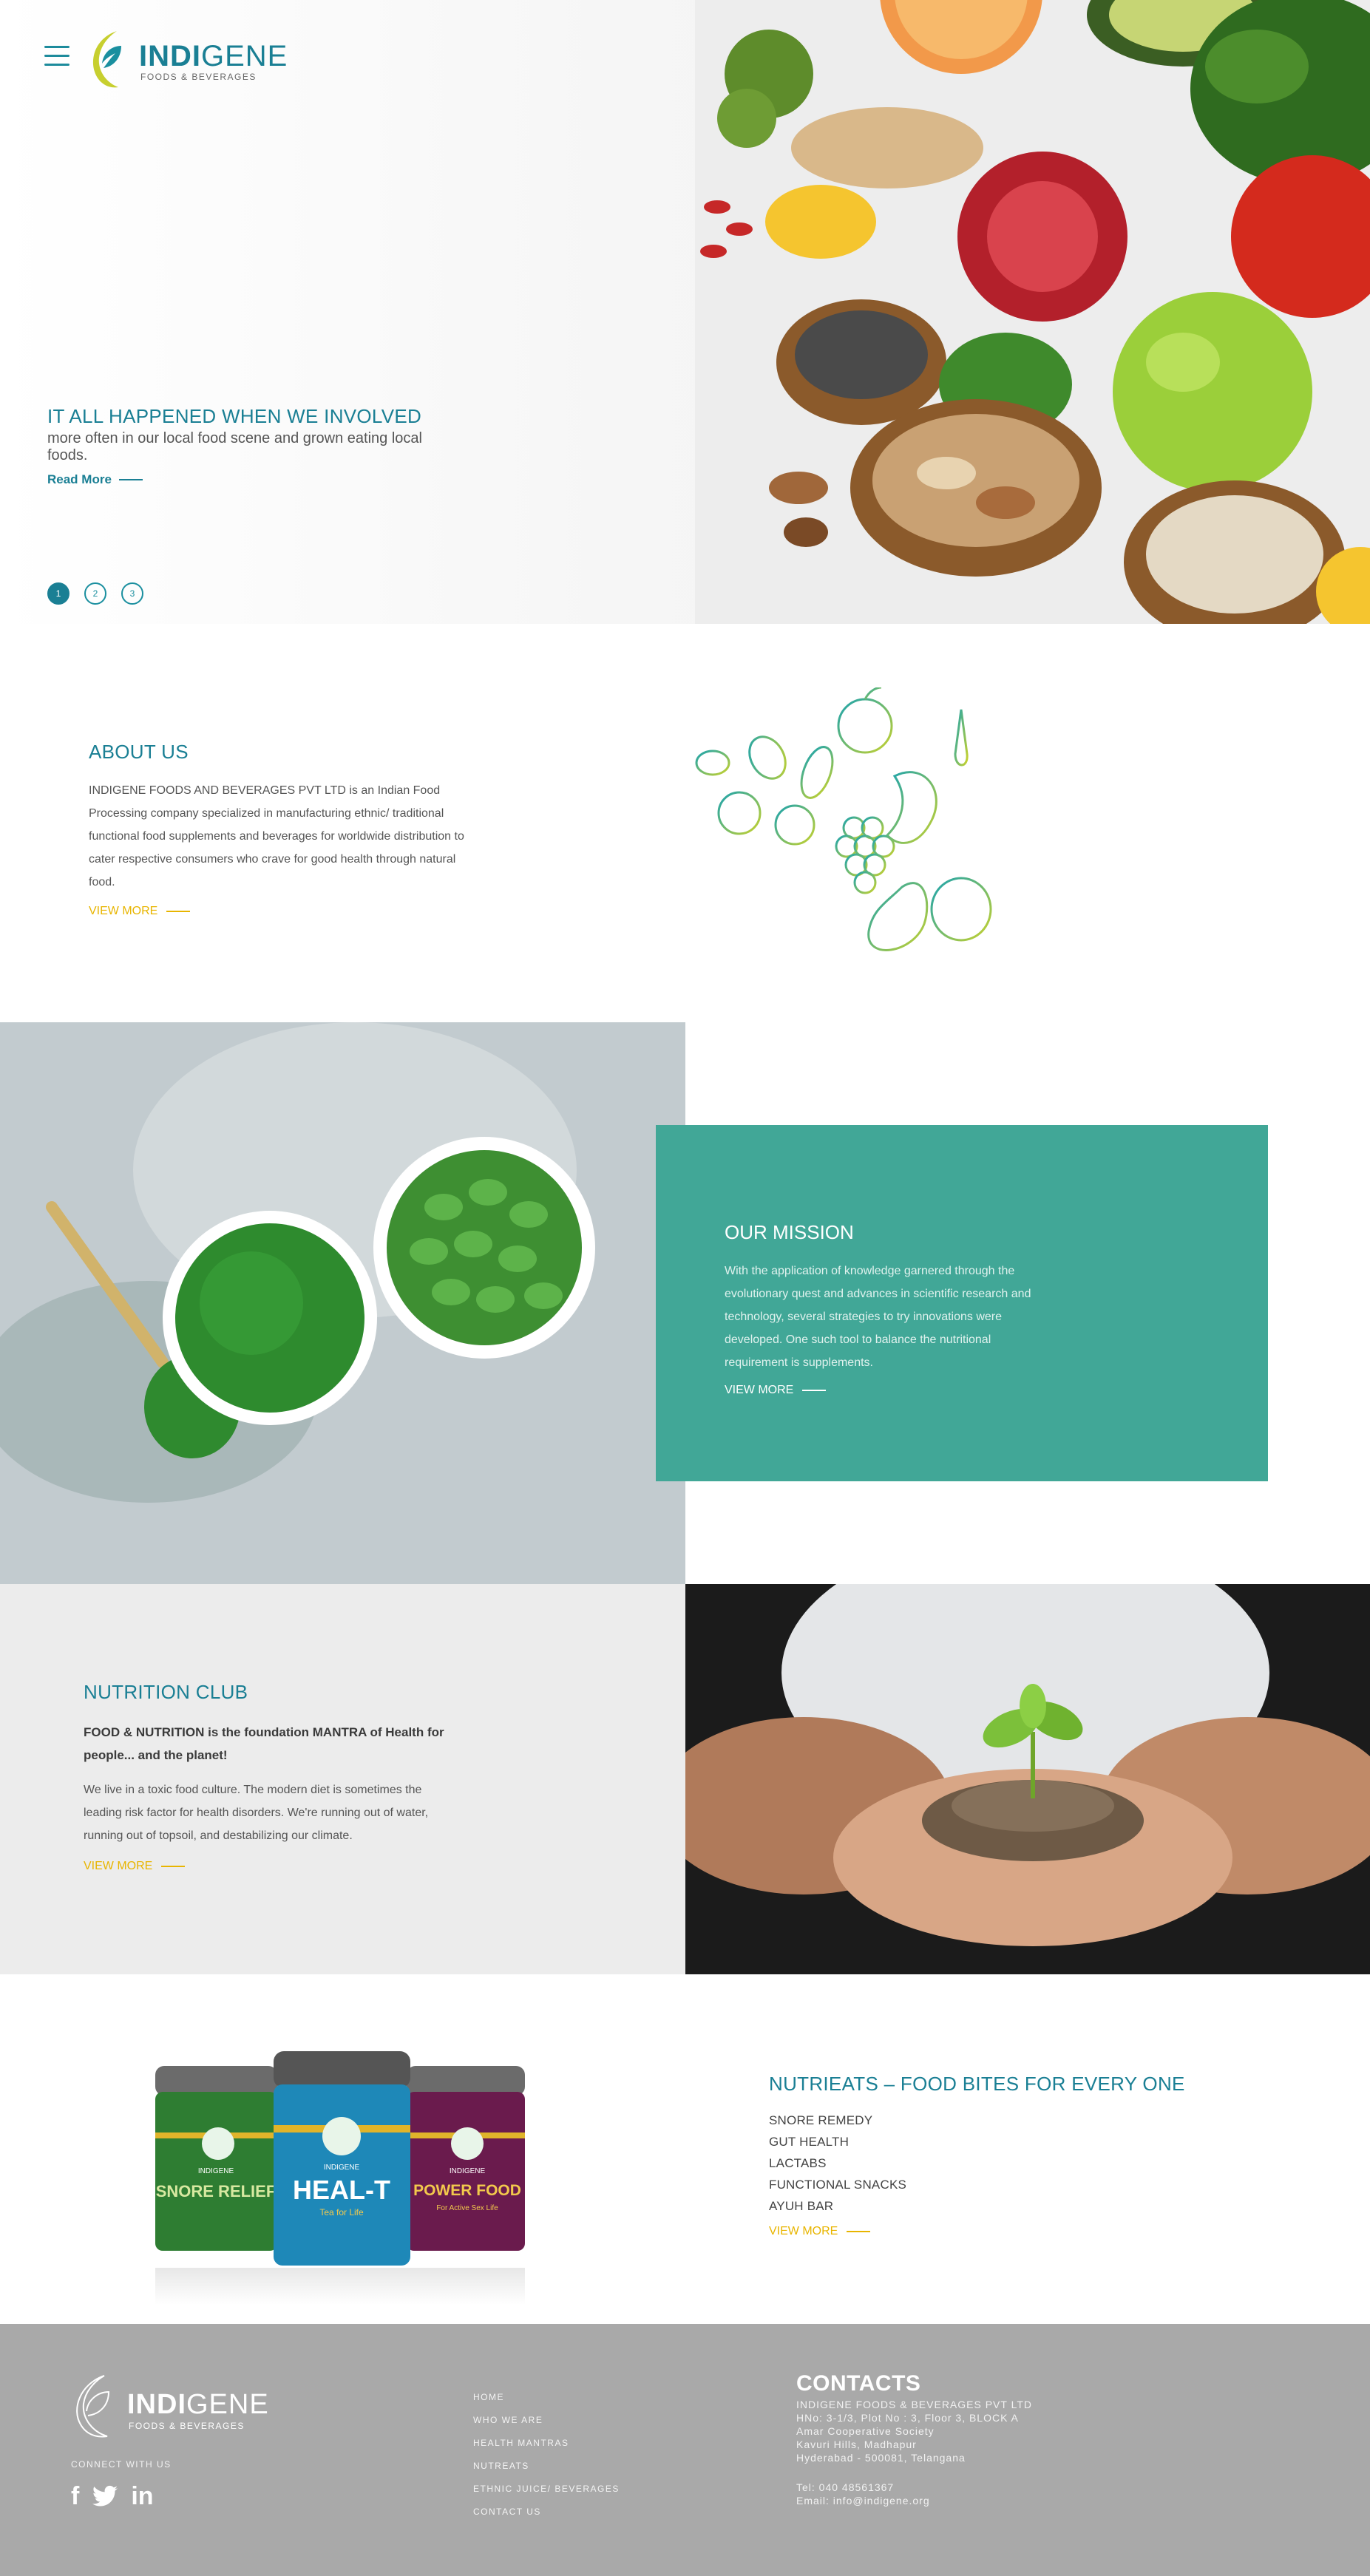 Image resolution: width=1370 pixels, height=2576 pixels. Describe the element at coordinates (685, 2450) in the screenshot. I see `footer` at that location.